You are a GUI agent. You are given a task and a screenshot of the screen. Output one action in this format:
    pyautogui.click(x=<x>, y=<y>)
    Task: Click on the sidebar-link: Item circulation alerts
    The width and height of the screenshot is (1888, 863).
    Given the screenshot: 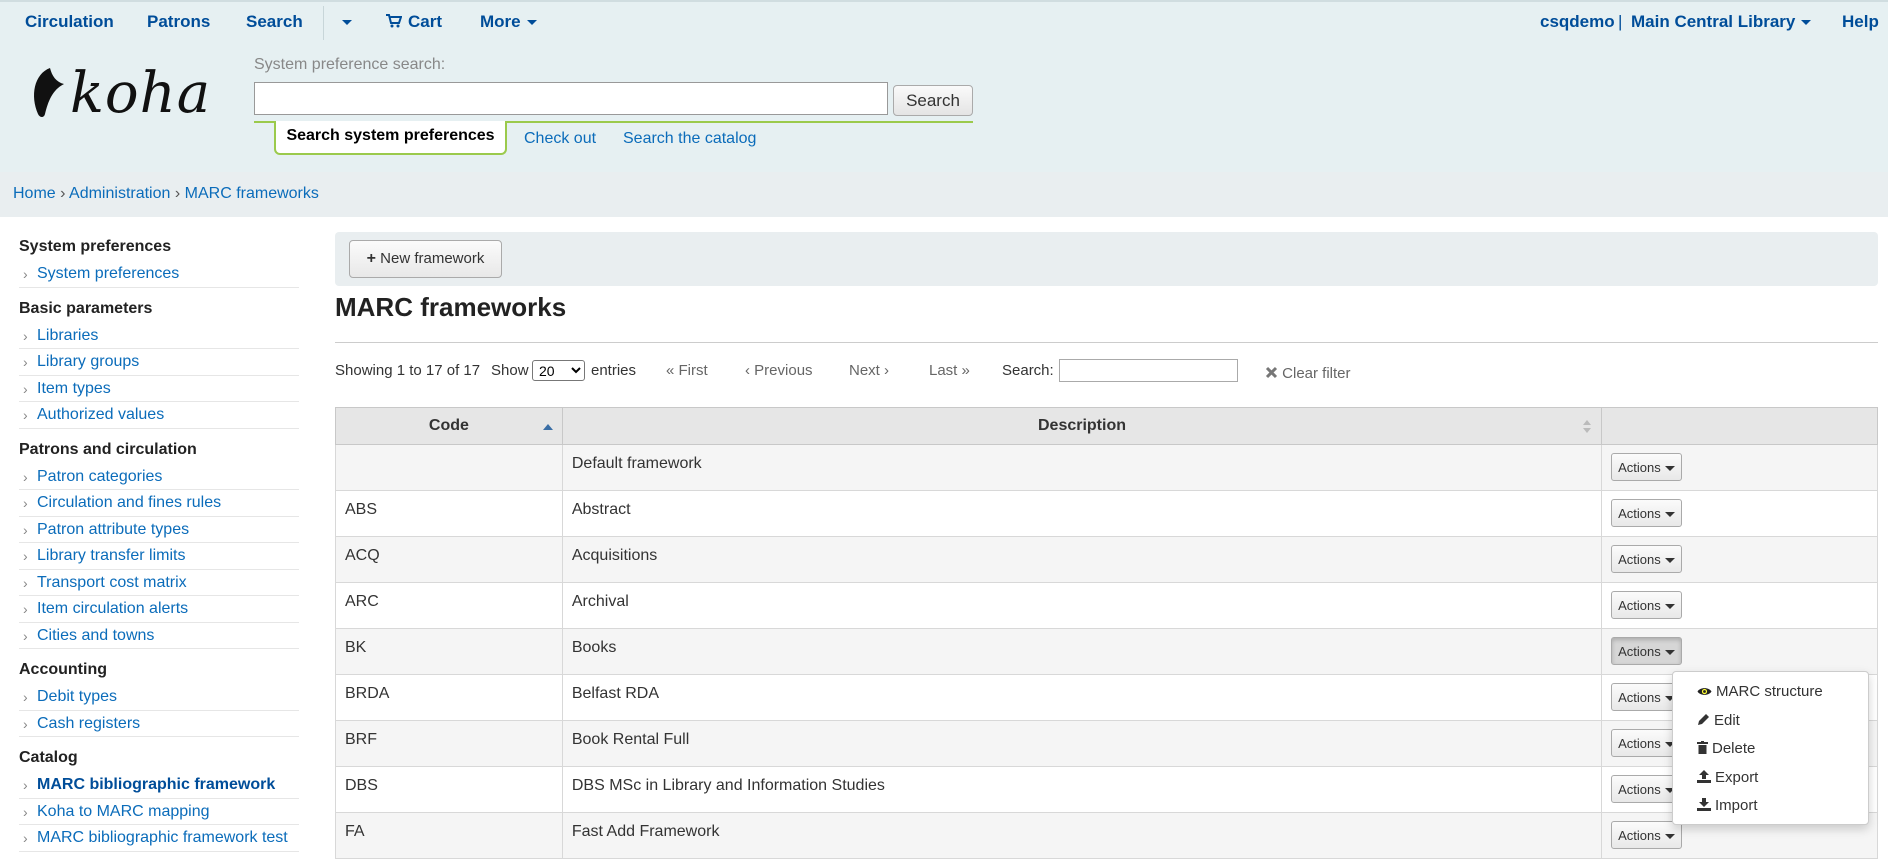 What is the action you would take?
    pyautogui.click(x=112, y=608)
    